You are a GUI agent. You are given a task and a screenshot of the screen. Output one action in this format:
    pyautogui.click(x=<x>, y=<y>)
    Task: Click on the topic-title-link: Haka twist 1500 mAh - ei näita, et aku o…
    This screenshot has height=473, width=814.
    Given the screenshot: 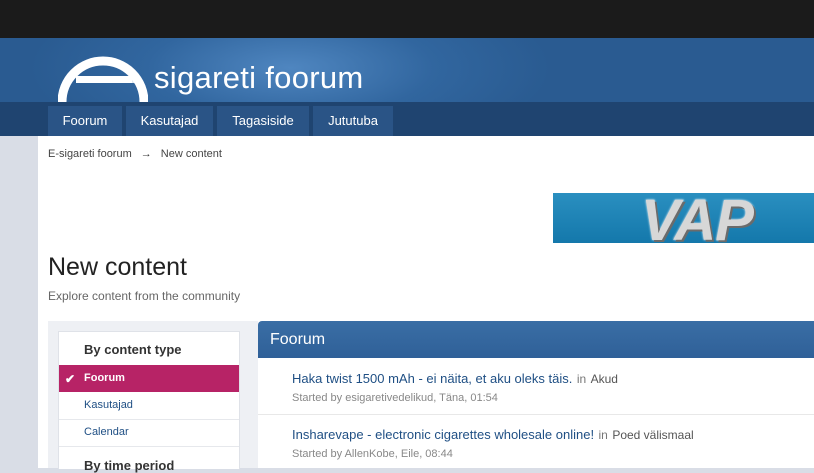 What is the action you would take?
    pyautogui.click(x=432, y=378)
    